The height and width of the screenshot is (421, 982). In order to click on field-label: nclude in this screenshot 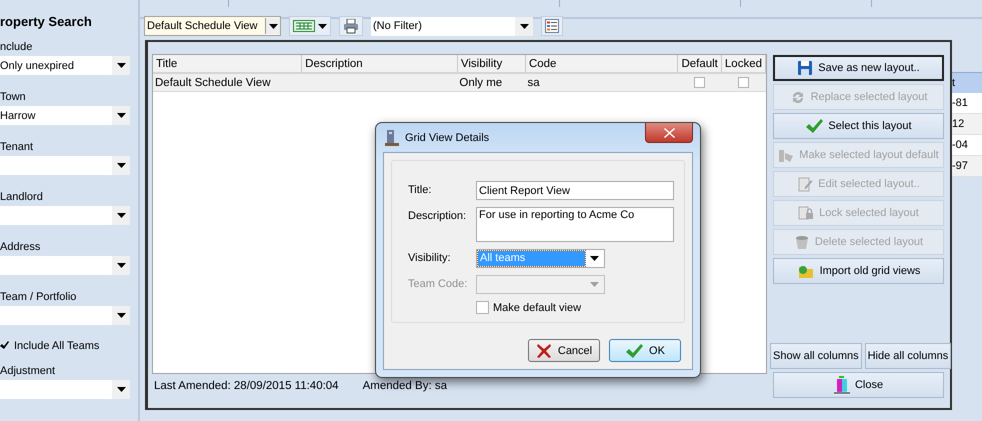, I will do `click(17, 47)`.